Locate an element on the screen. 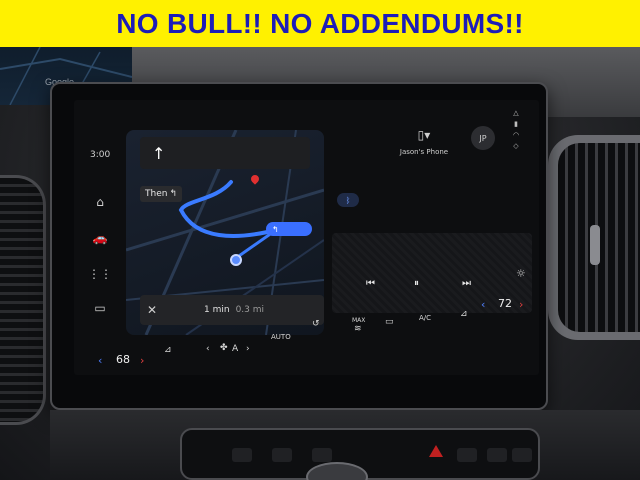  alert-icon: △ is located at coordinates (516, 113).